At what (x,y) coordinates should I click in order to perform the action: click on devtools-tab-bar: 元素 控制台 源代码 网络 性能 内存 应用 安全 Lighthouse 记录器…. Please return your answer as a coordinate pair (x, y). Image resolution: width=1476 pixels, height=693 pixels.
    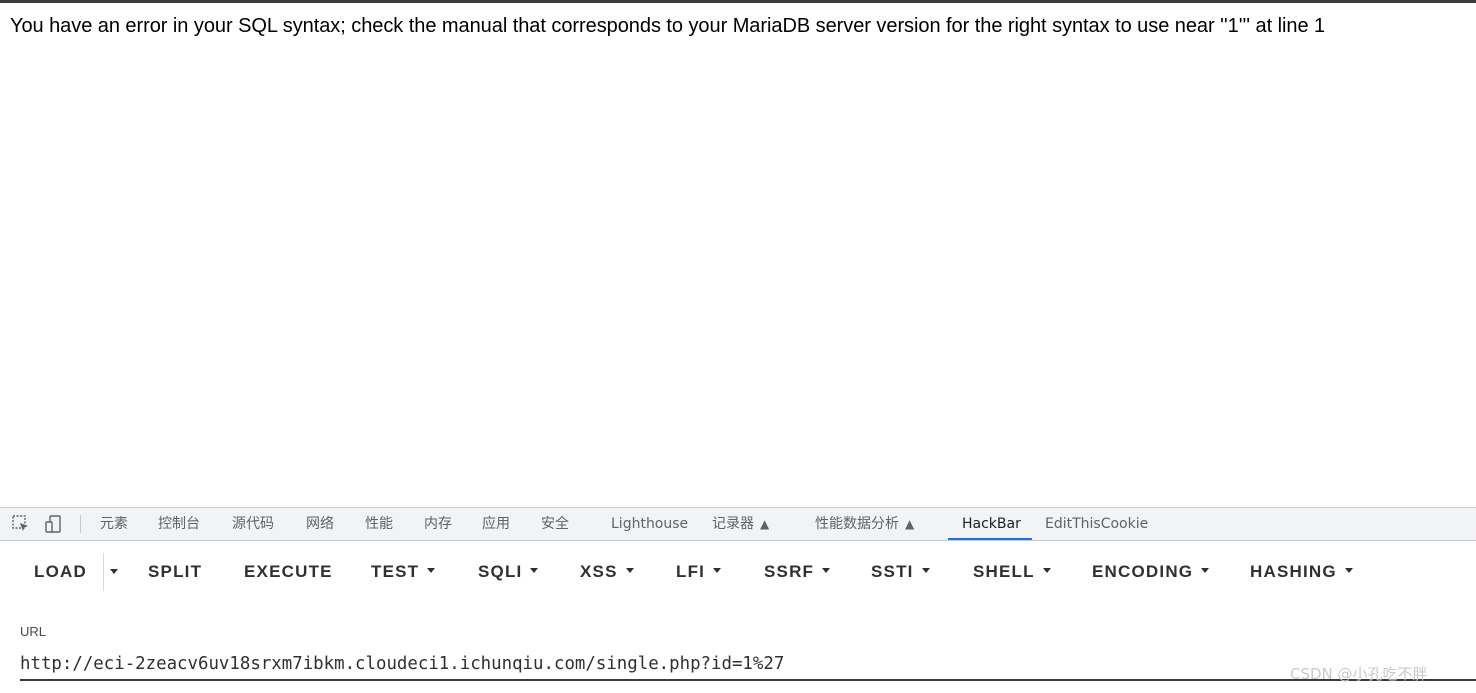
    Looking at the image, I should click on (738, 524).